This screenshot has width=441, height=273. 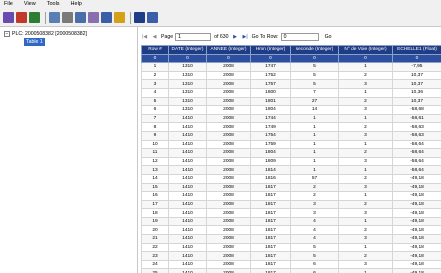 I want to click on table-row: 22 1410 2008 1817 5 1 -49,18, so click(x=291, y=247).